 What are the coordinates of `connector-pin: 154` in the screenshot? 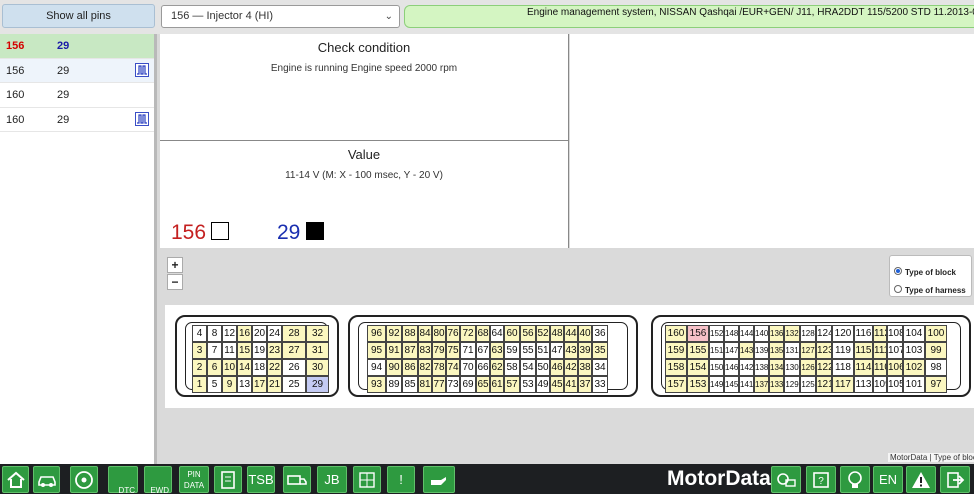 It's located at (698, 367).